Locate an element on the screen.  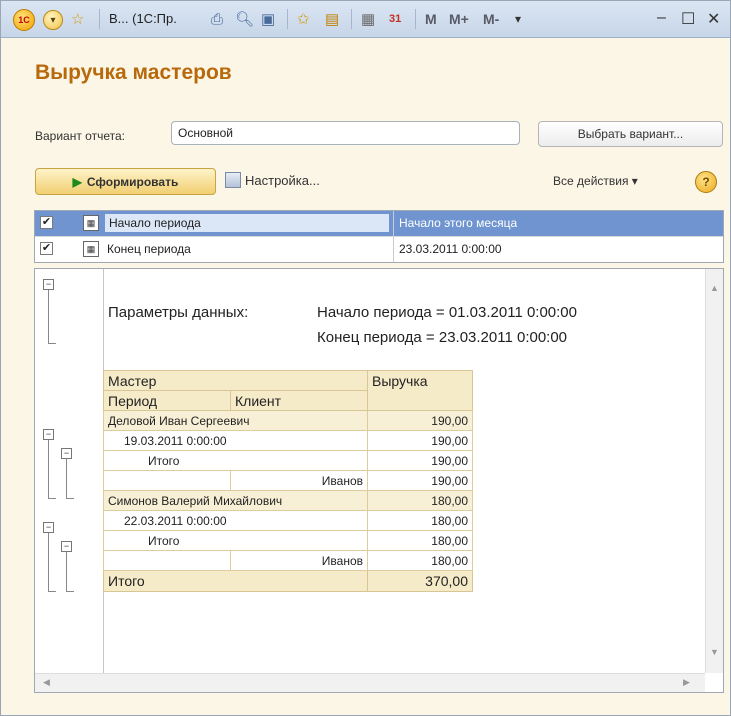
header-client: Клиент is located at coordinates (299, 400).